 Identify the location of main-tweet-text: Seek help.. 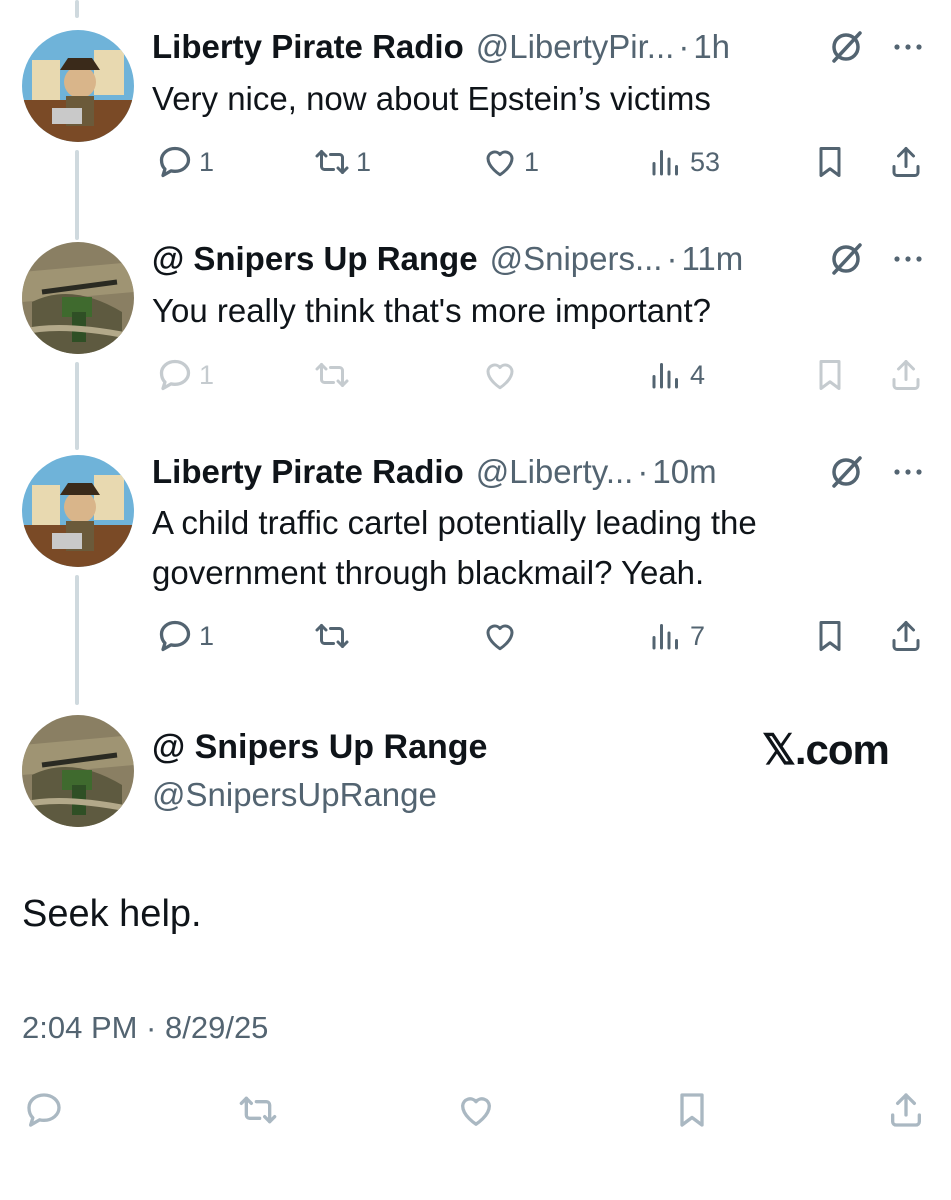
(112, 914).